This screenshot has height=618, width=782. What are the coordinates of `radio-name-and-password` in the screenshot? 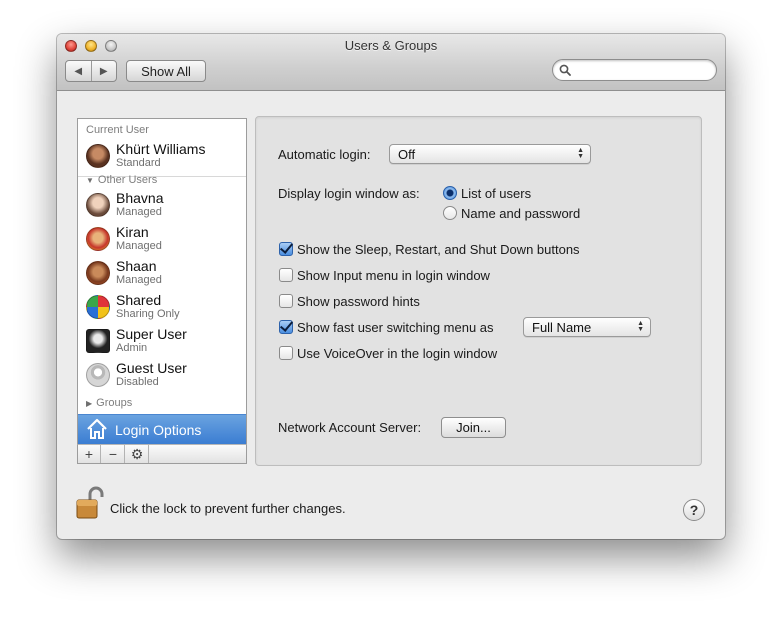 It's located at (450, 213).